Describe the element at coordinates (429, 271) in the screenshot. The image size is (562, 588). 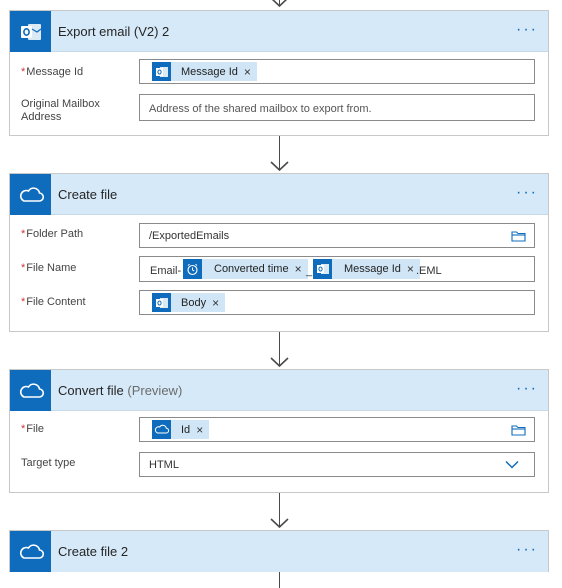
I see `file-name-suffix: .EML` at that location.